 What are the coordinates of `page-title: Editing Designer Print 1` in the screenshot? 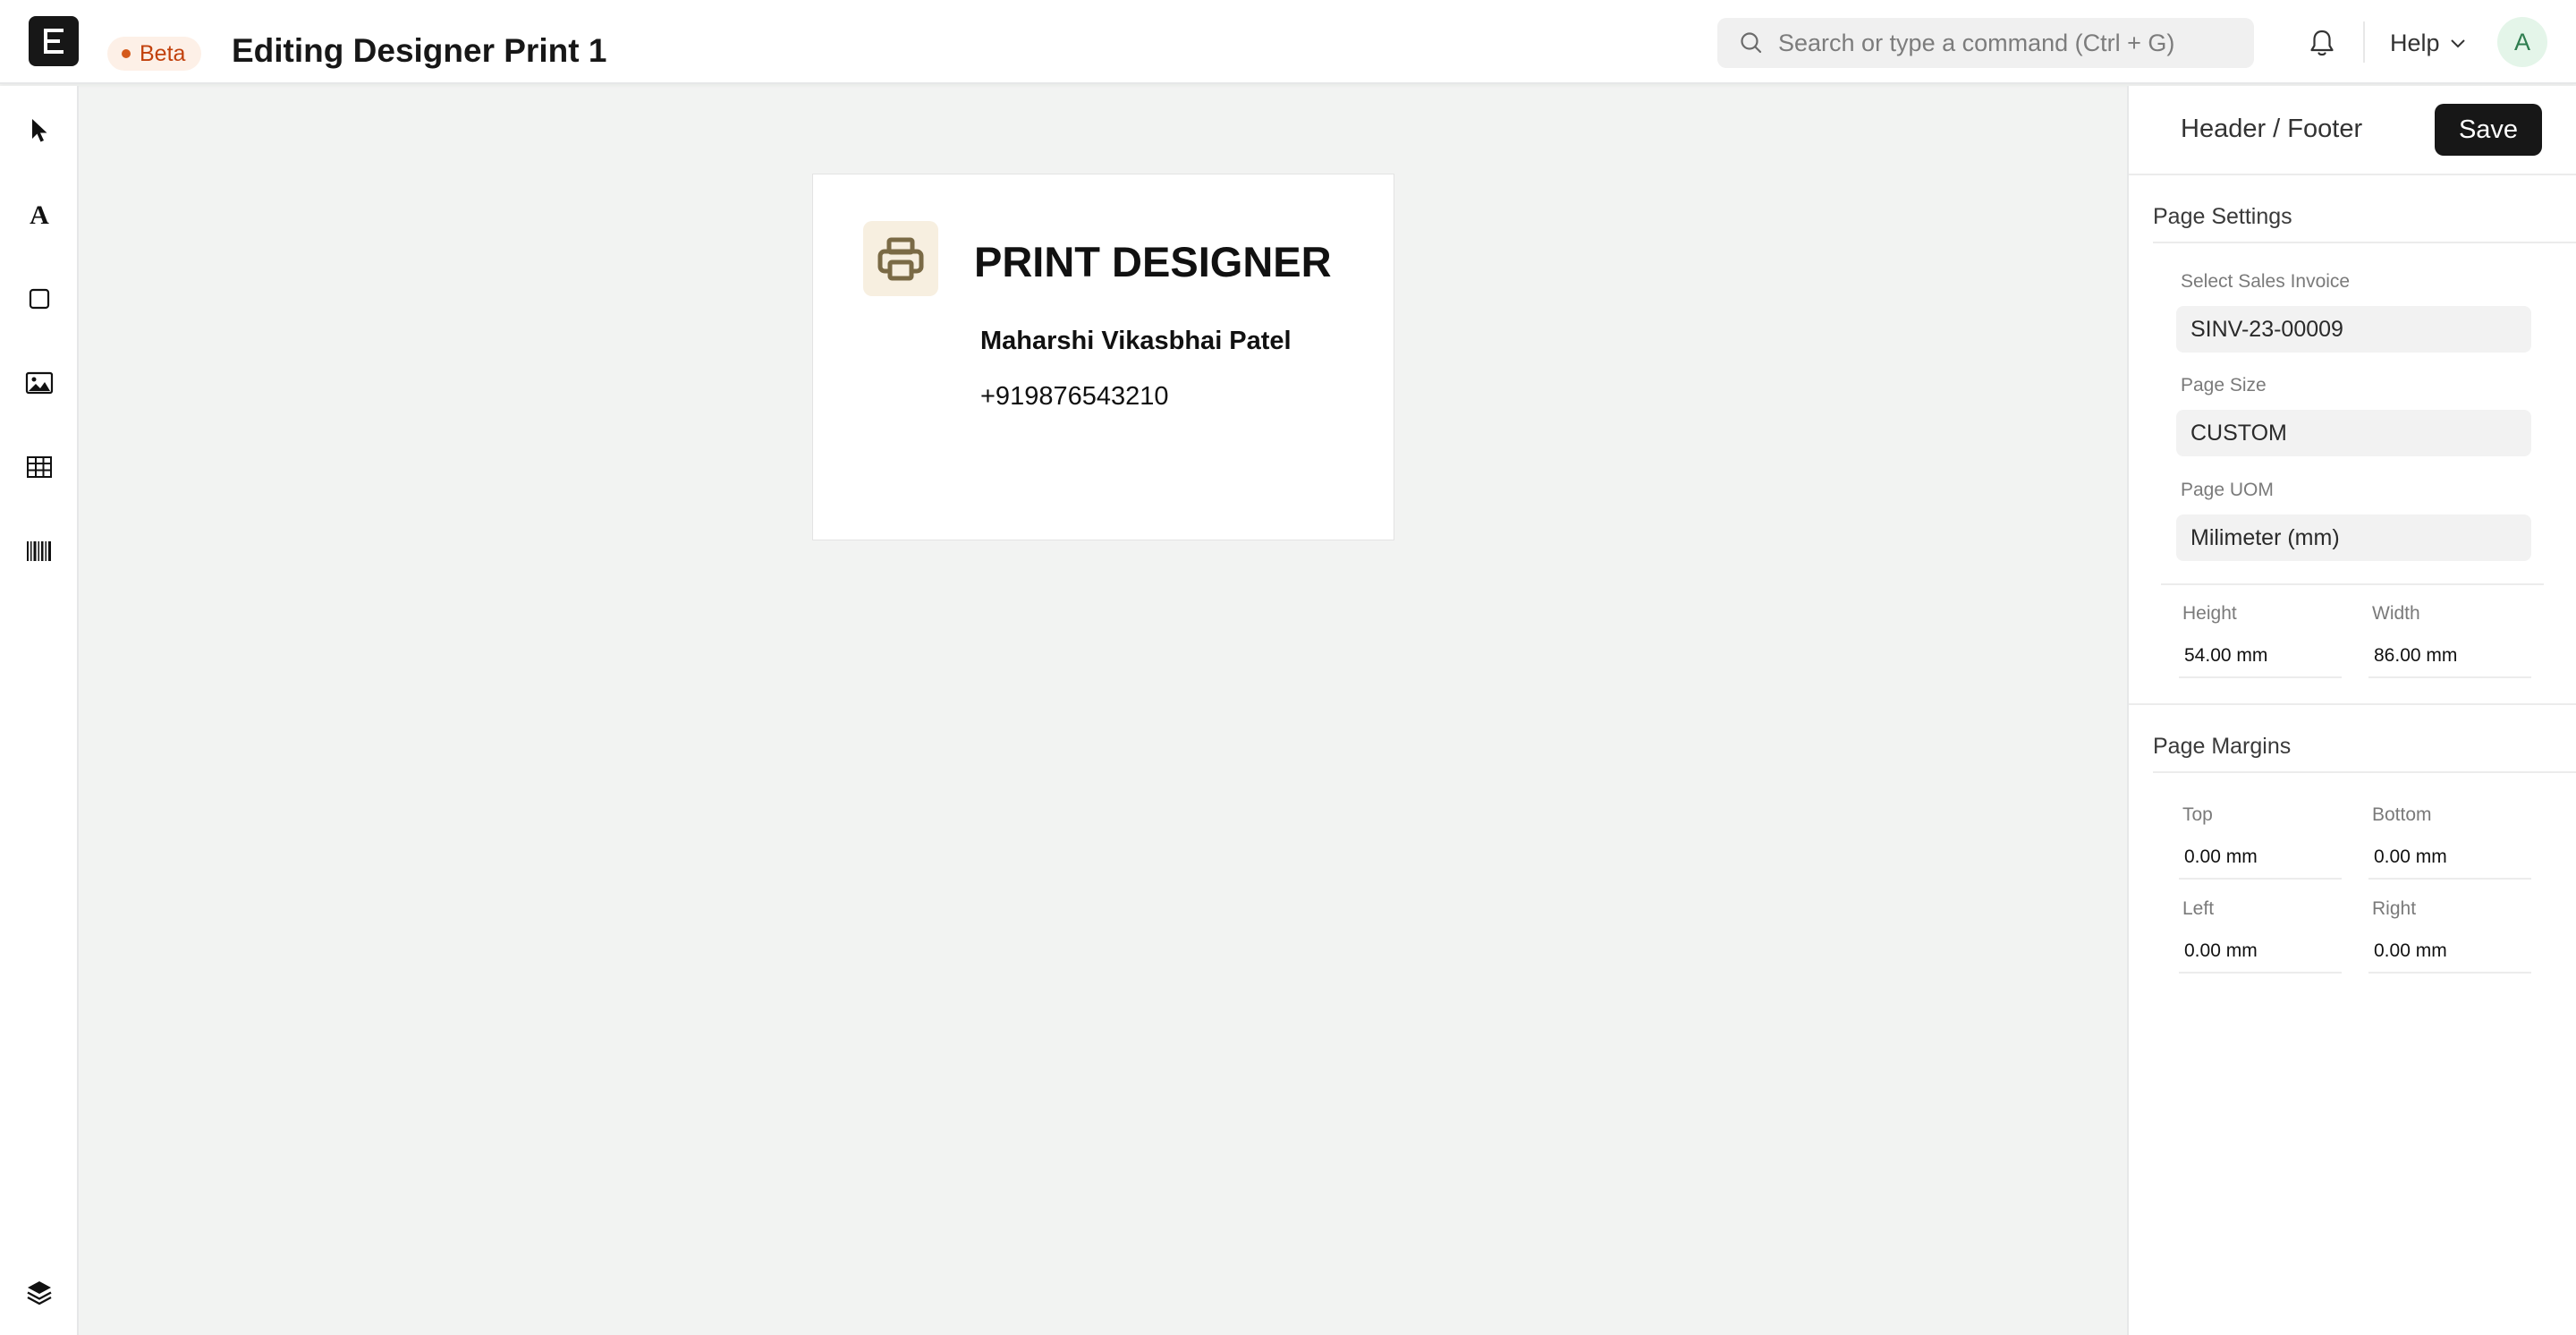 It's located at (419, 50).